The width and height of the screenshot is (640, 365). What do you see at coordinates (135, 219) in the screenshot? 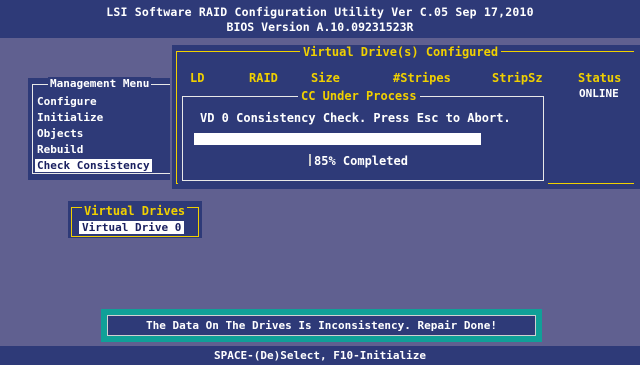
I see `virtual-drives-panel: Virtual Drives Virtual Drive 0` at bounding box center [135, 219].